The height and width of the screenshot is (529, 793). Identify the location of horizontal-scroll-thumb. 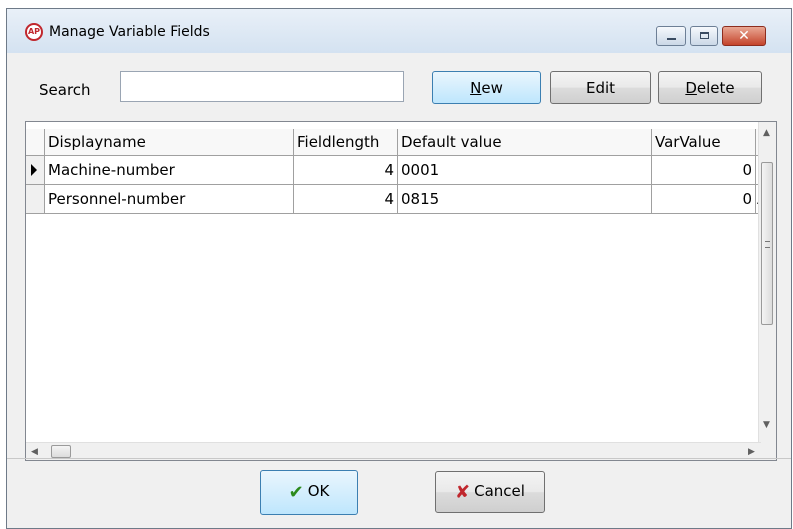
(61, 451).